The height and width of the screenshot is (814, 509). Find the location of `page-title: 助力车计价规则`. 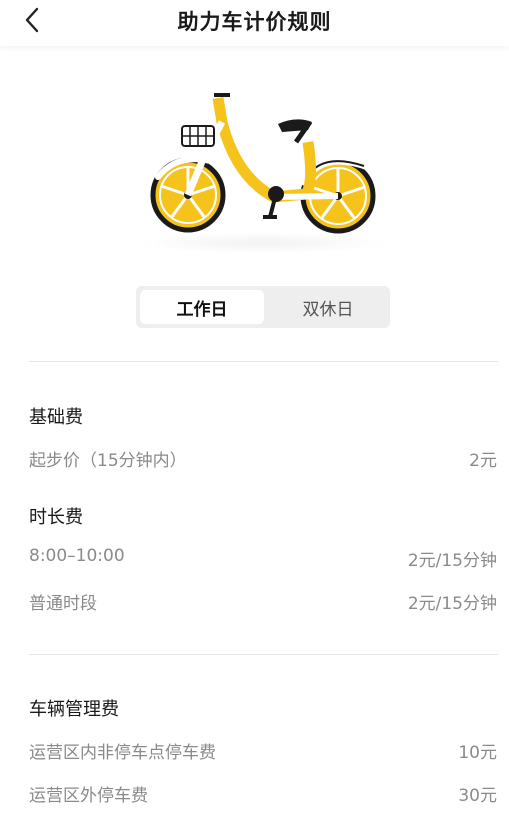

page-title: 助力车计价规则 is located at coordinates (254, 22).